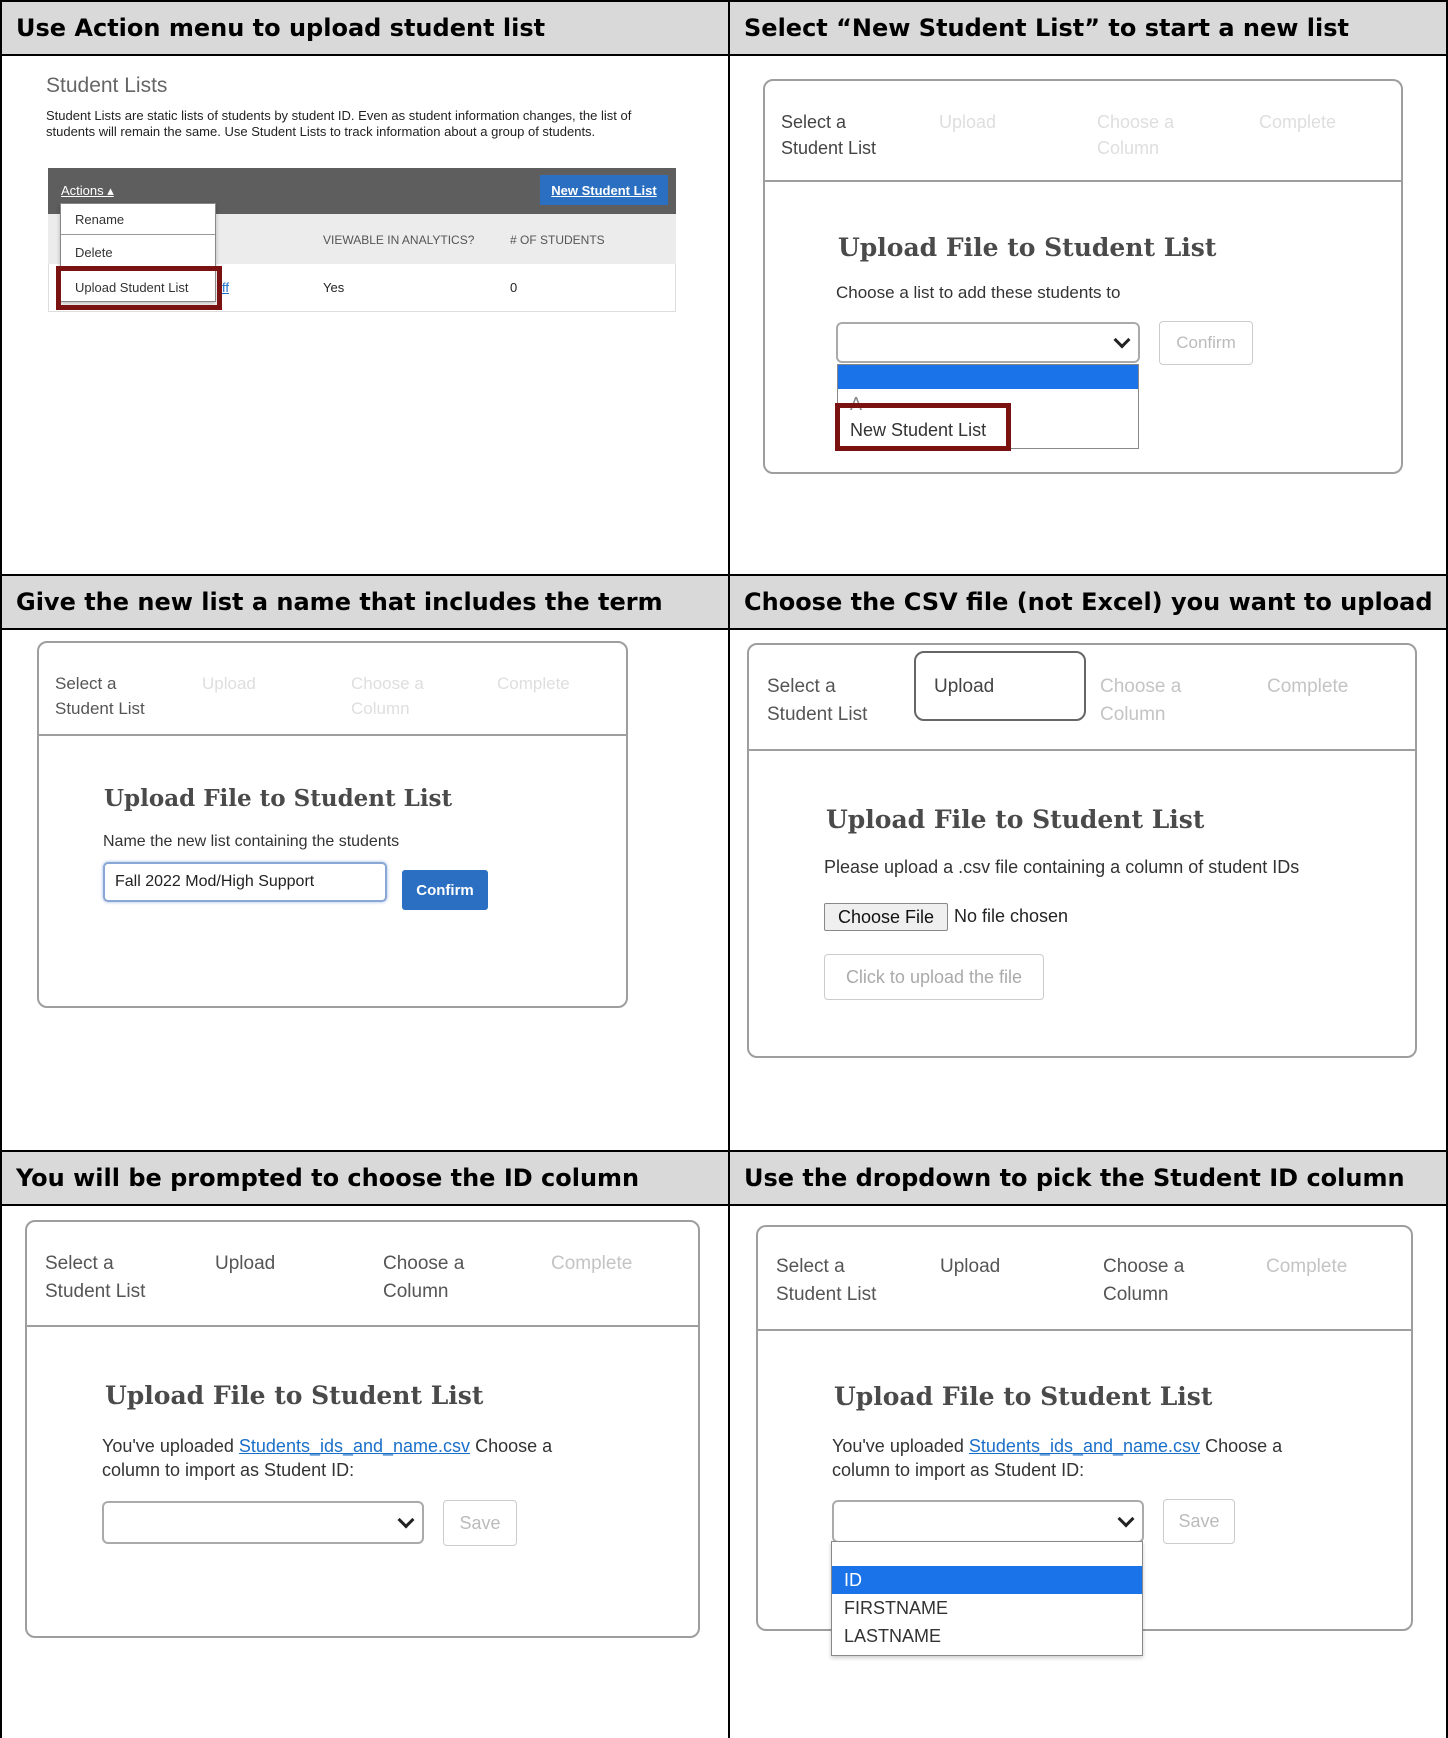  What do you see at coordinates (334, 287) in the screenshot?
I see `row-viewable-value: Yes` at bounding box center [334, 287].